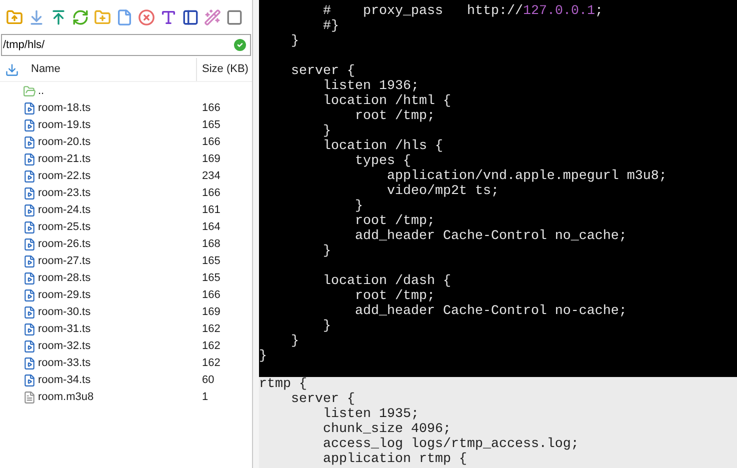 The image size is (737, 468). What do you see at coordinates (120, 159) in the screenshot?
I see `file-name: room-21.ts` at bounding box center [120, 159].